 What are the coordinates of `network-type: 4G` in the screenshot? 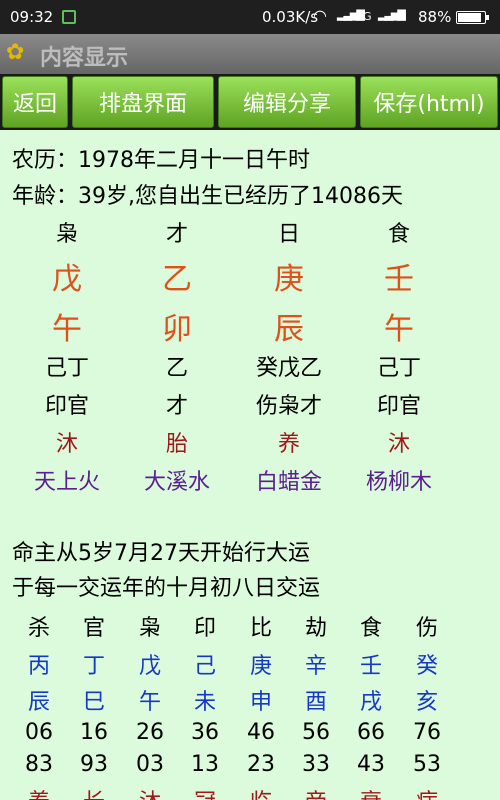 It's located at (364, 16).